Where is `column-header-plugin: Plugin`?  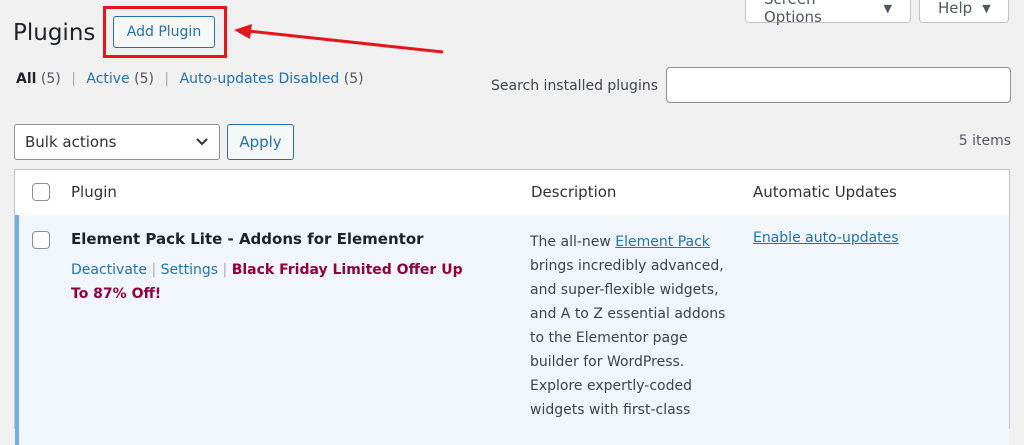
column-header-plugin: Plugin is located at coordinates (94, 192).